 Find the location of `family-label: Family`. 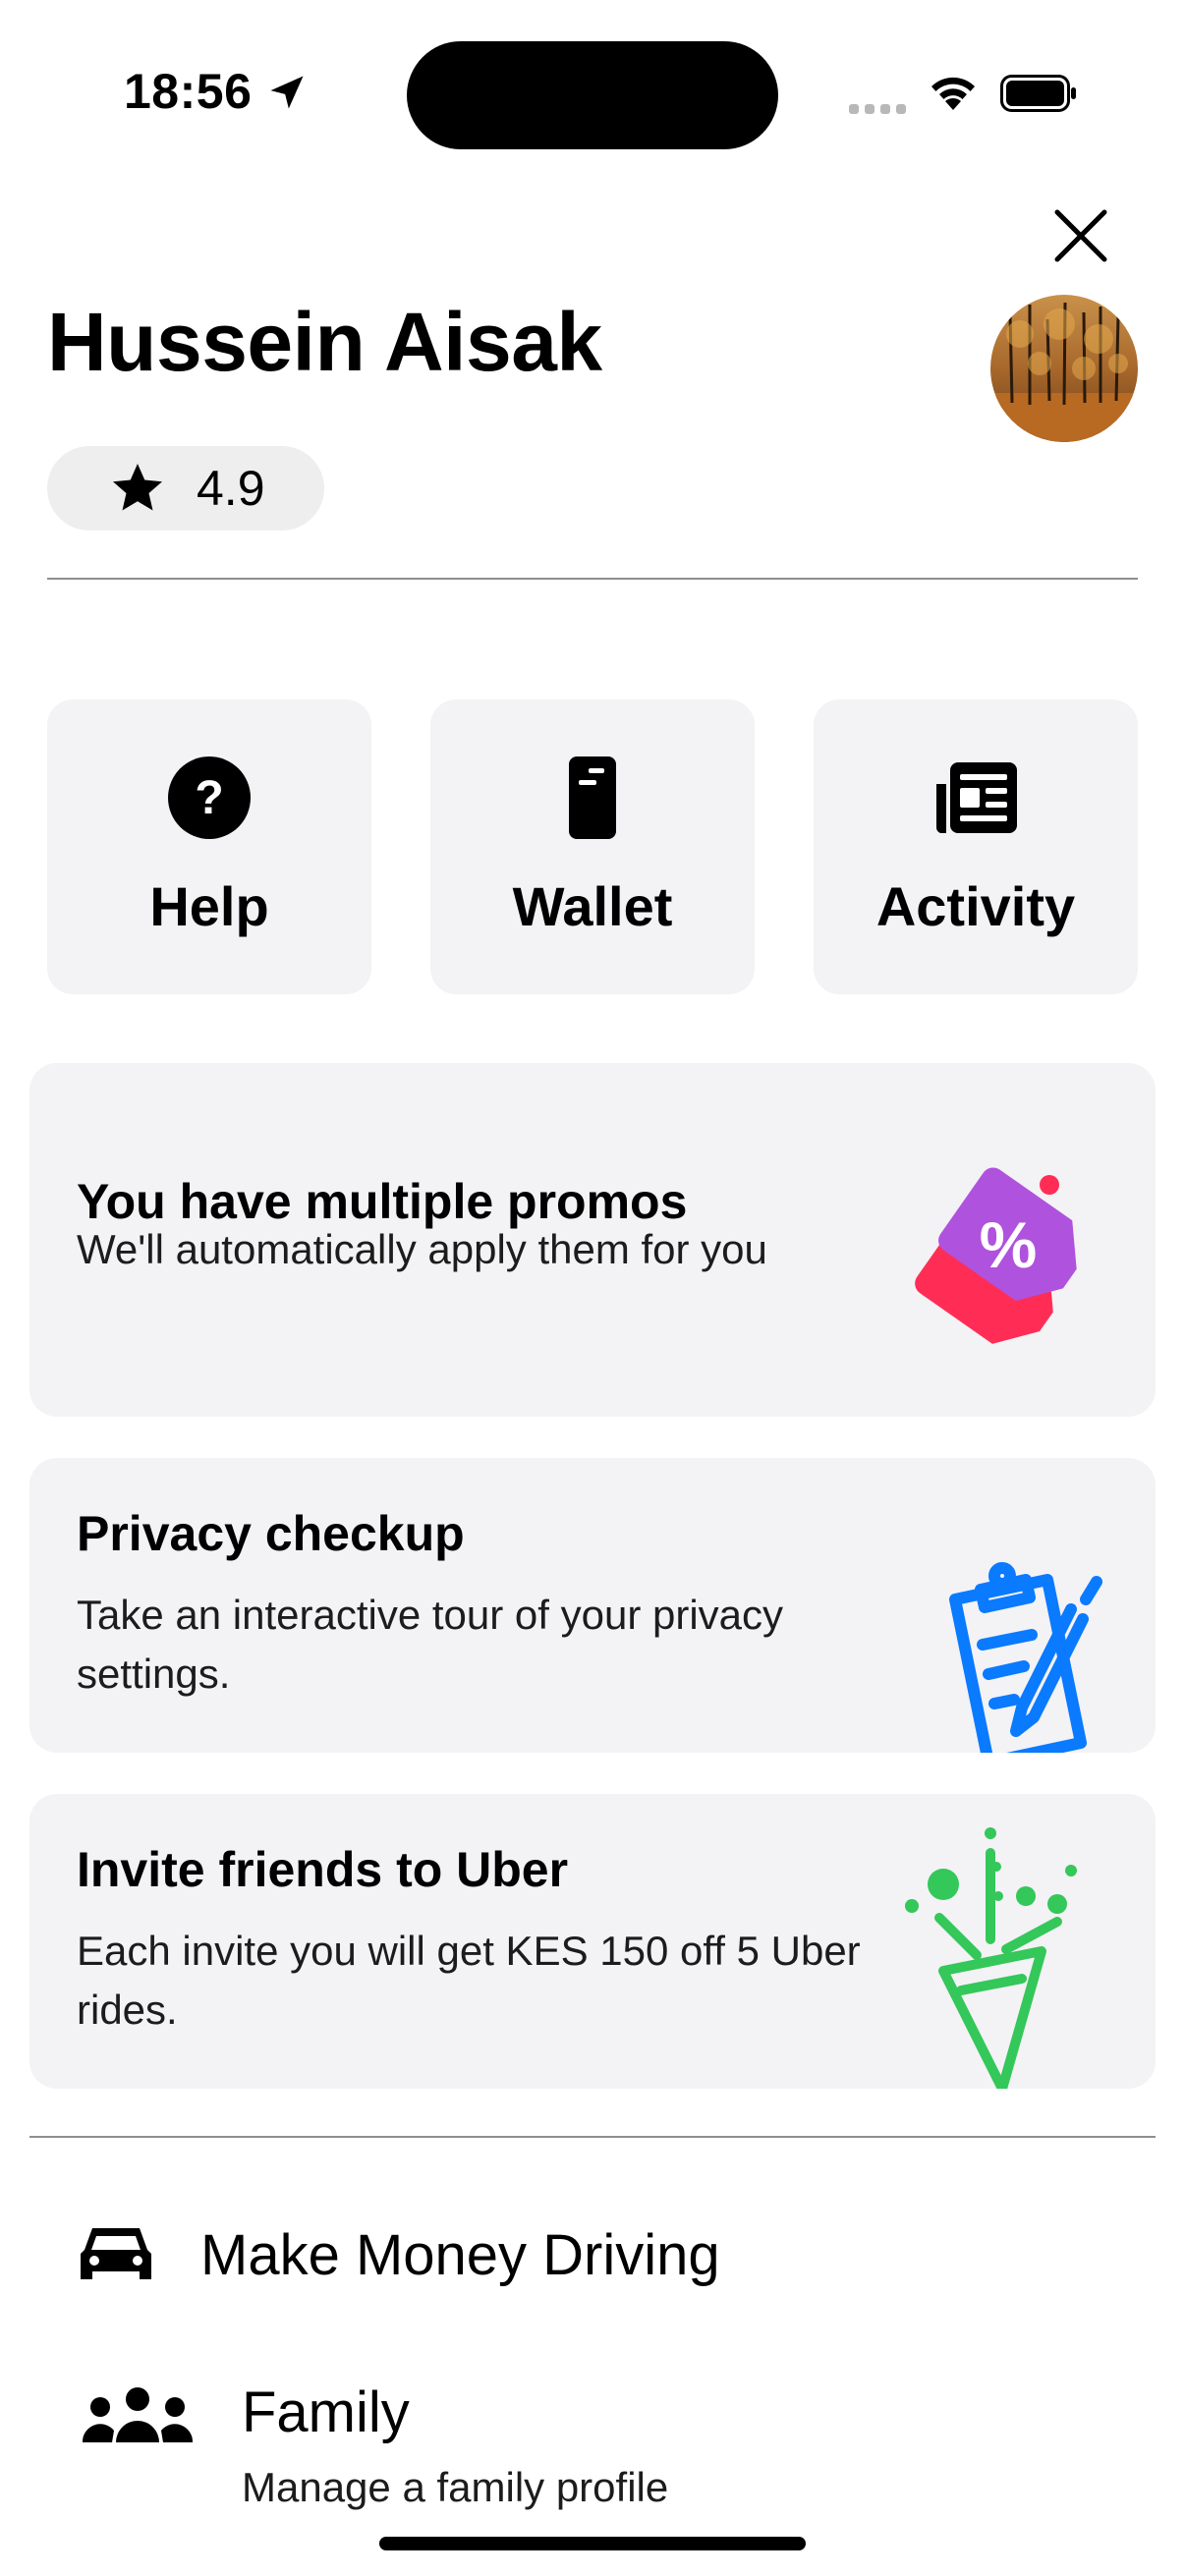

family-label: Family is located at coordinates (326, 2412).